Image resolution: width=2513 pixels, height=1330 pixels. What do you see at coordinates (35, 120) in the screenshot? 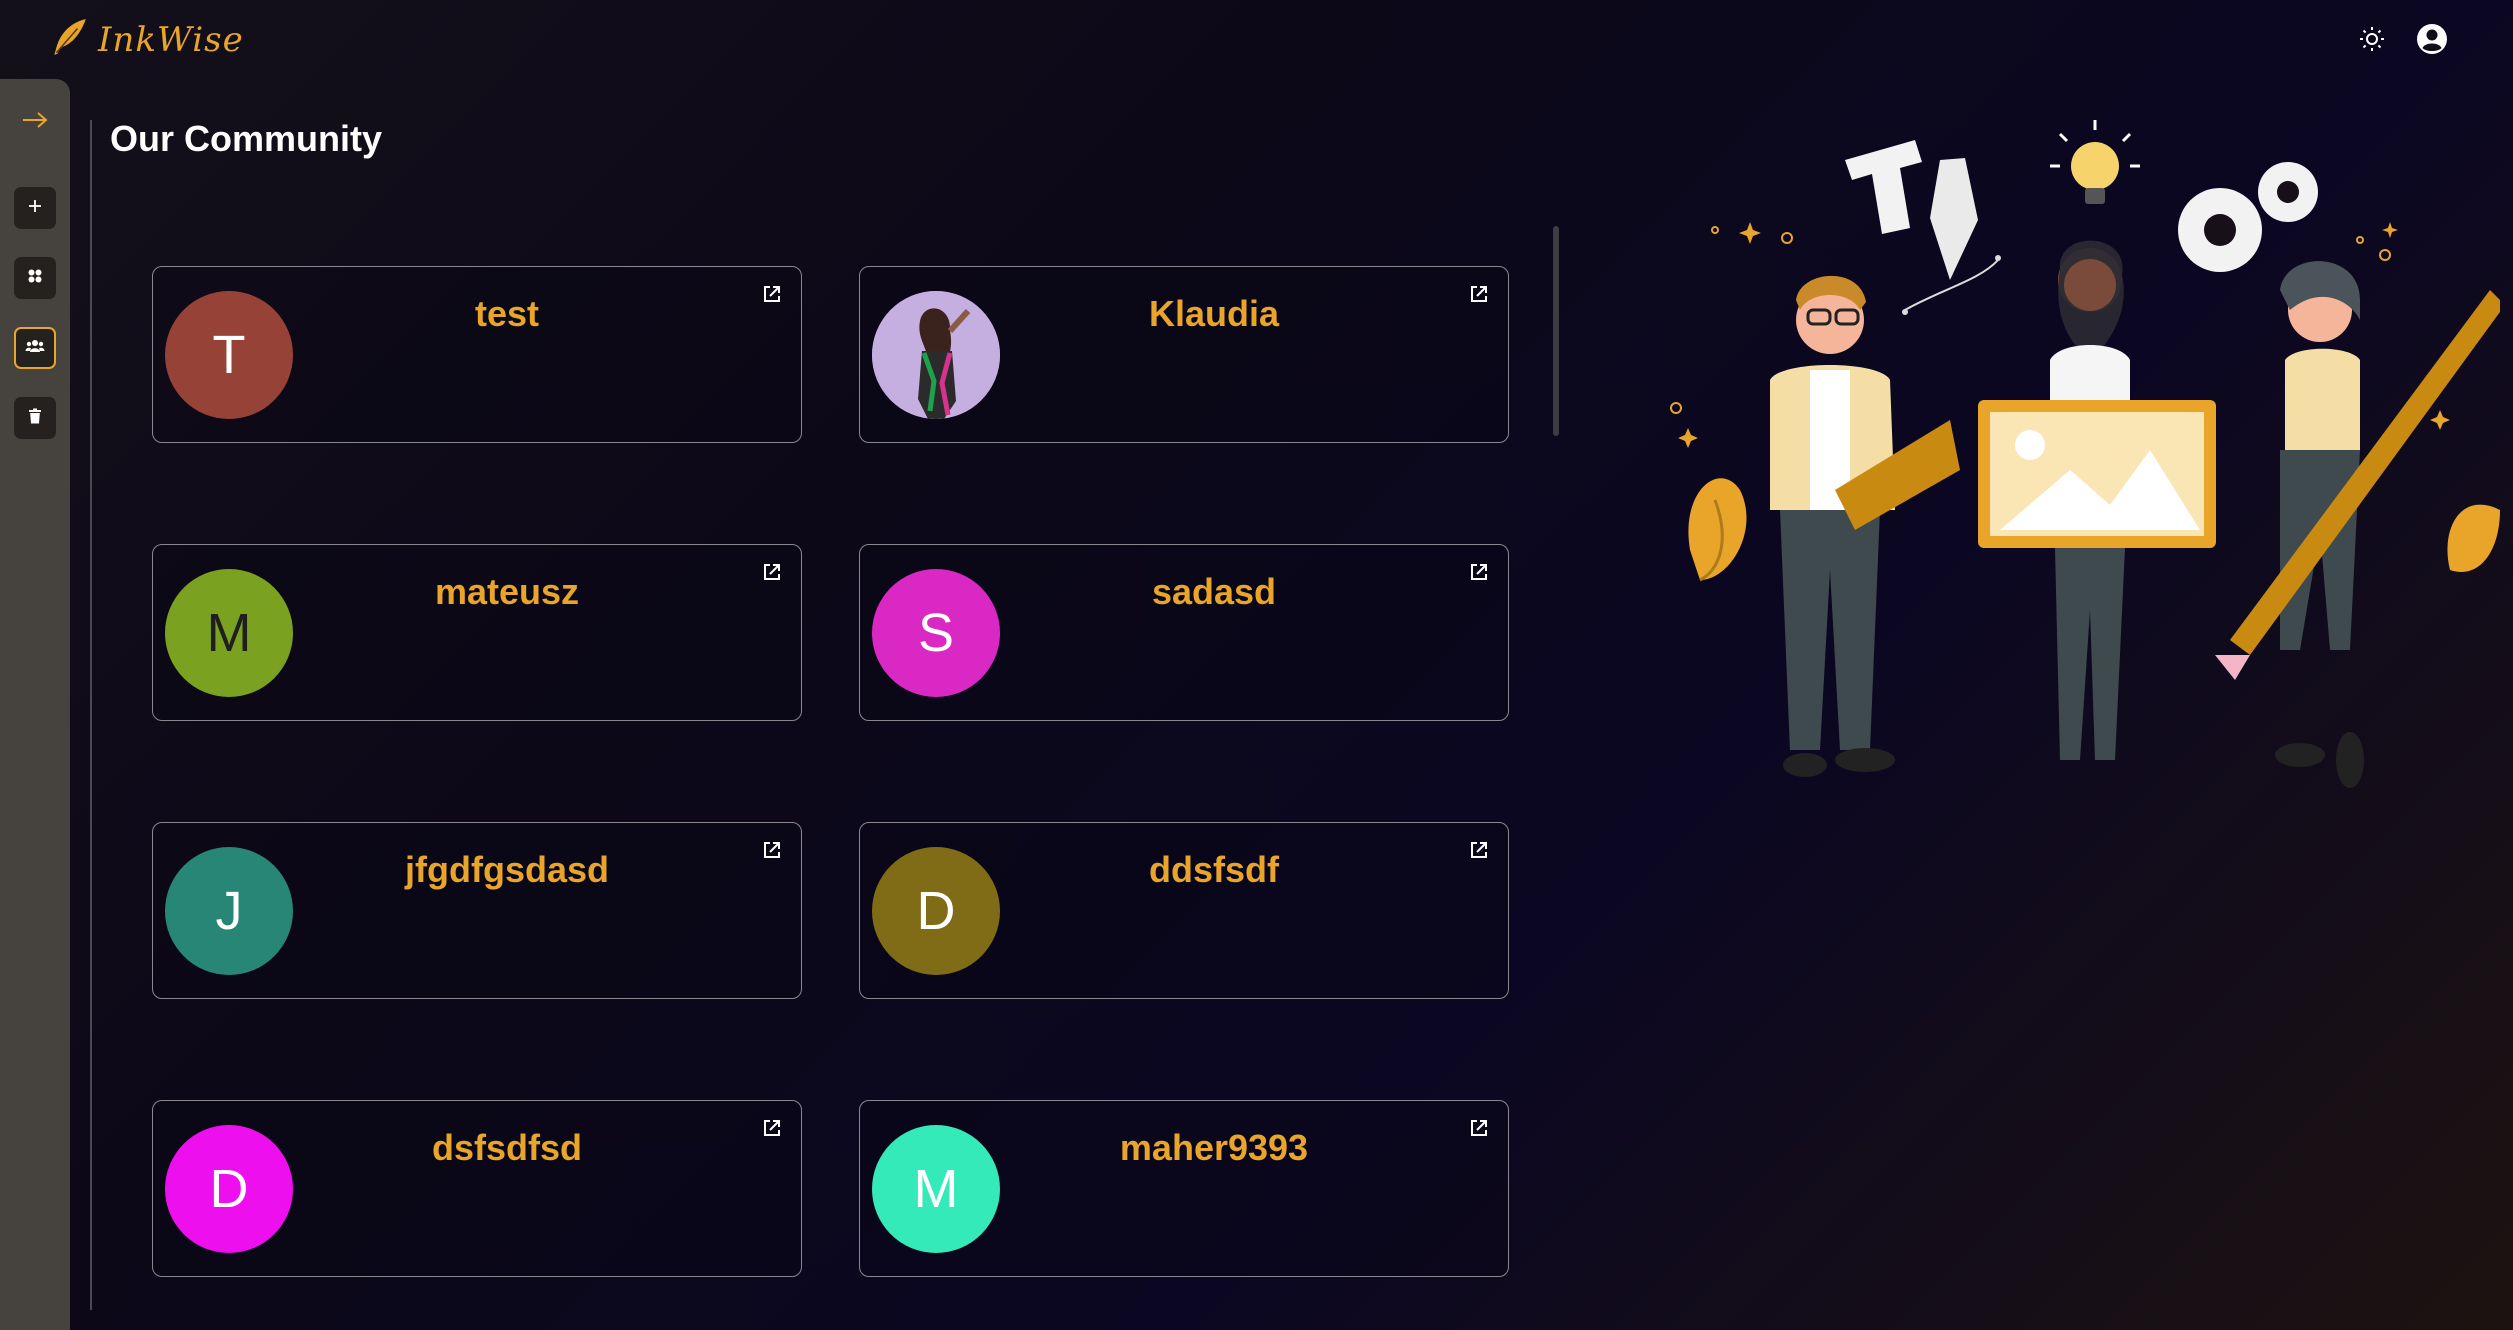
I see `arrow-right-icon` at bounding box center [35, 120].